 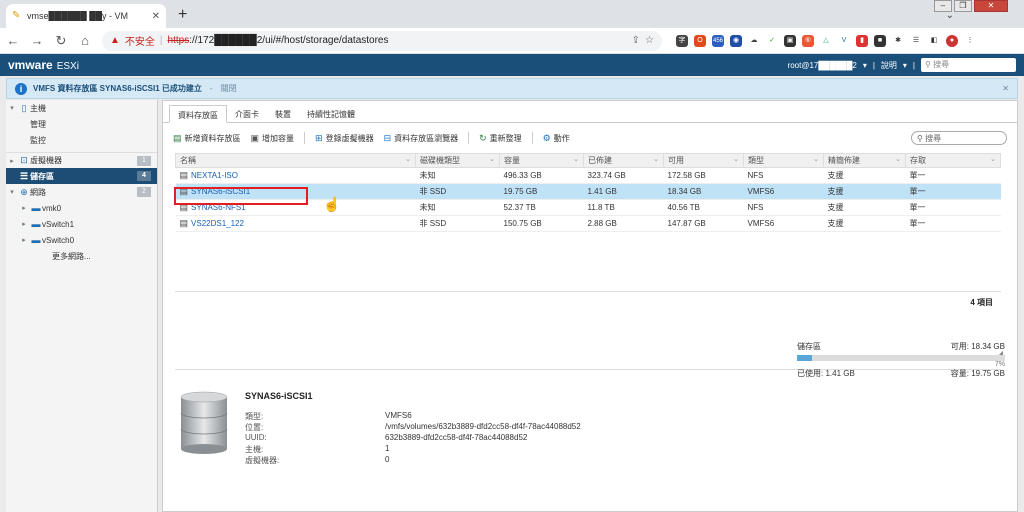 What do you see at coordinates (139, 42) in the screenshot?
I see `insecure-label: 不安全` at bounding box center [139, 42].